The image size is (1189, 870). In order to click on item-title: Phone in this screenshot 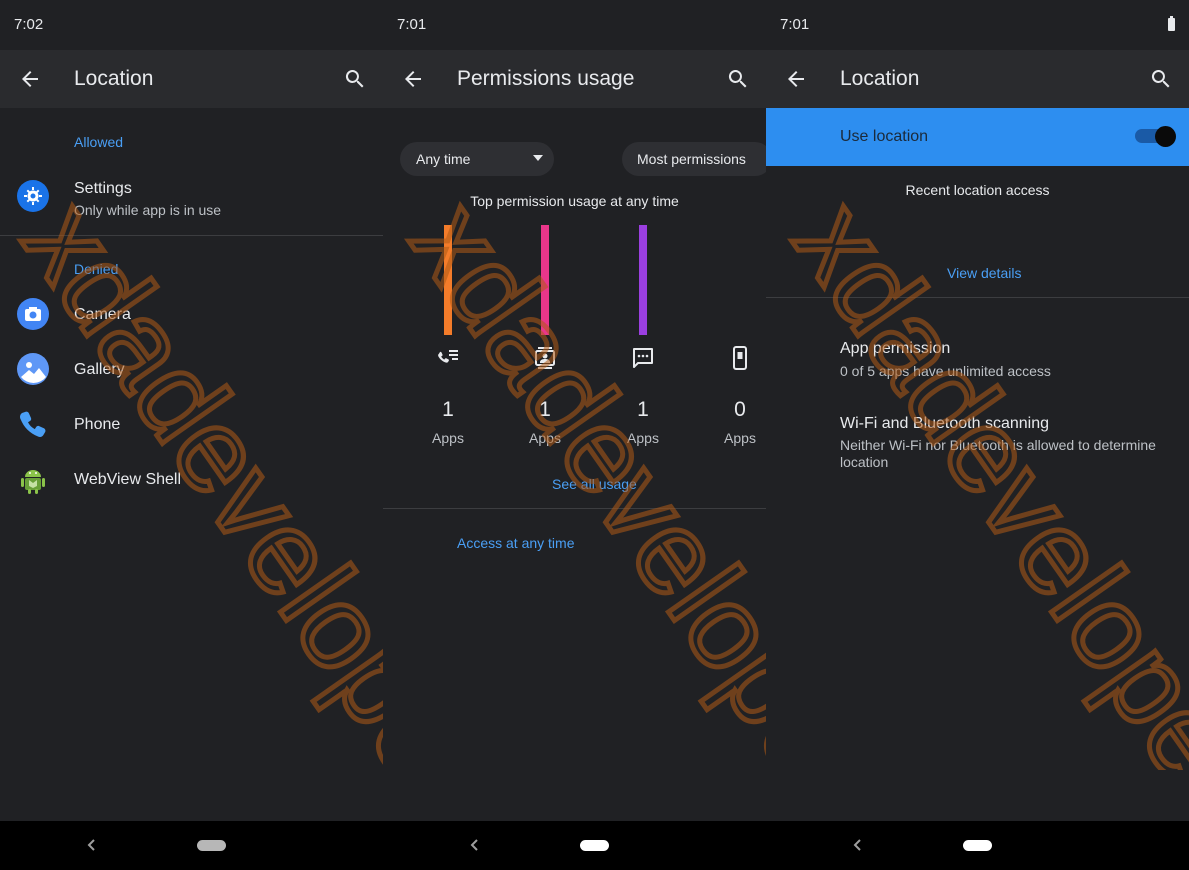, I will do `click(97, 424)`.